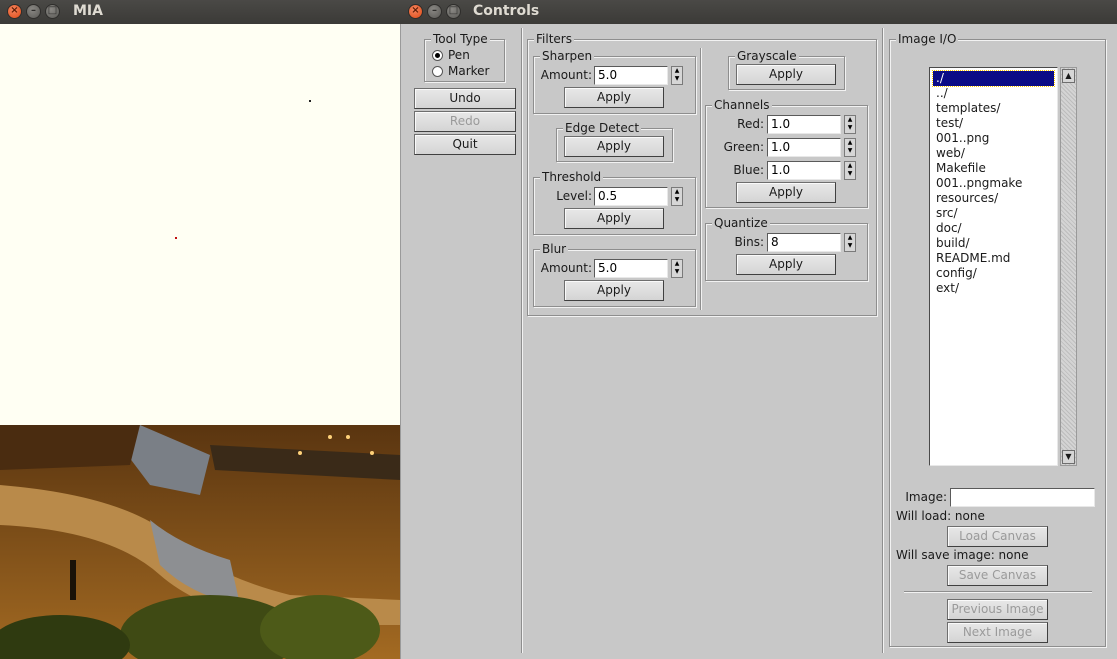  Describe the element at coordinates (997, 632) in the screenshot. I see `next-image-button: Next Image` at that location.